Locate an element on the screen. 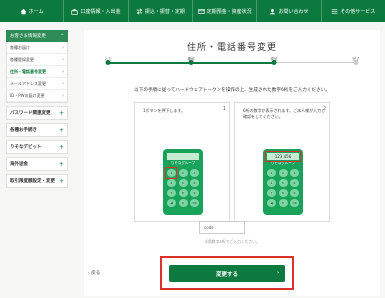 The height and width of the screenshot is (298, 385). nav-item-account: 口座情報・入出金 is located at coordinates (96, 11).